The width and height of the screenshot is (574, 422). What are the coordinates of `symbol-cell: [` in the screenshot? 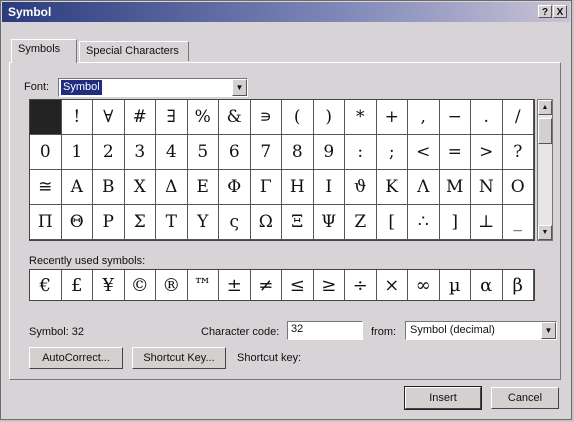 It's located at (392, 222).